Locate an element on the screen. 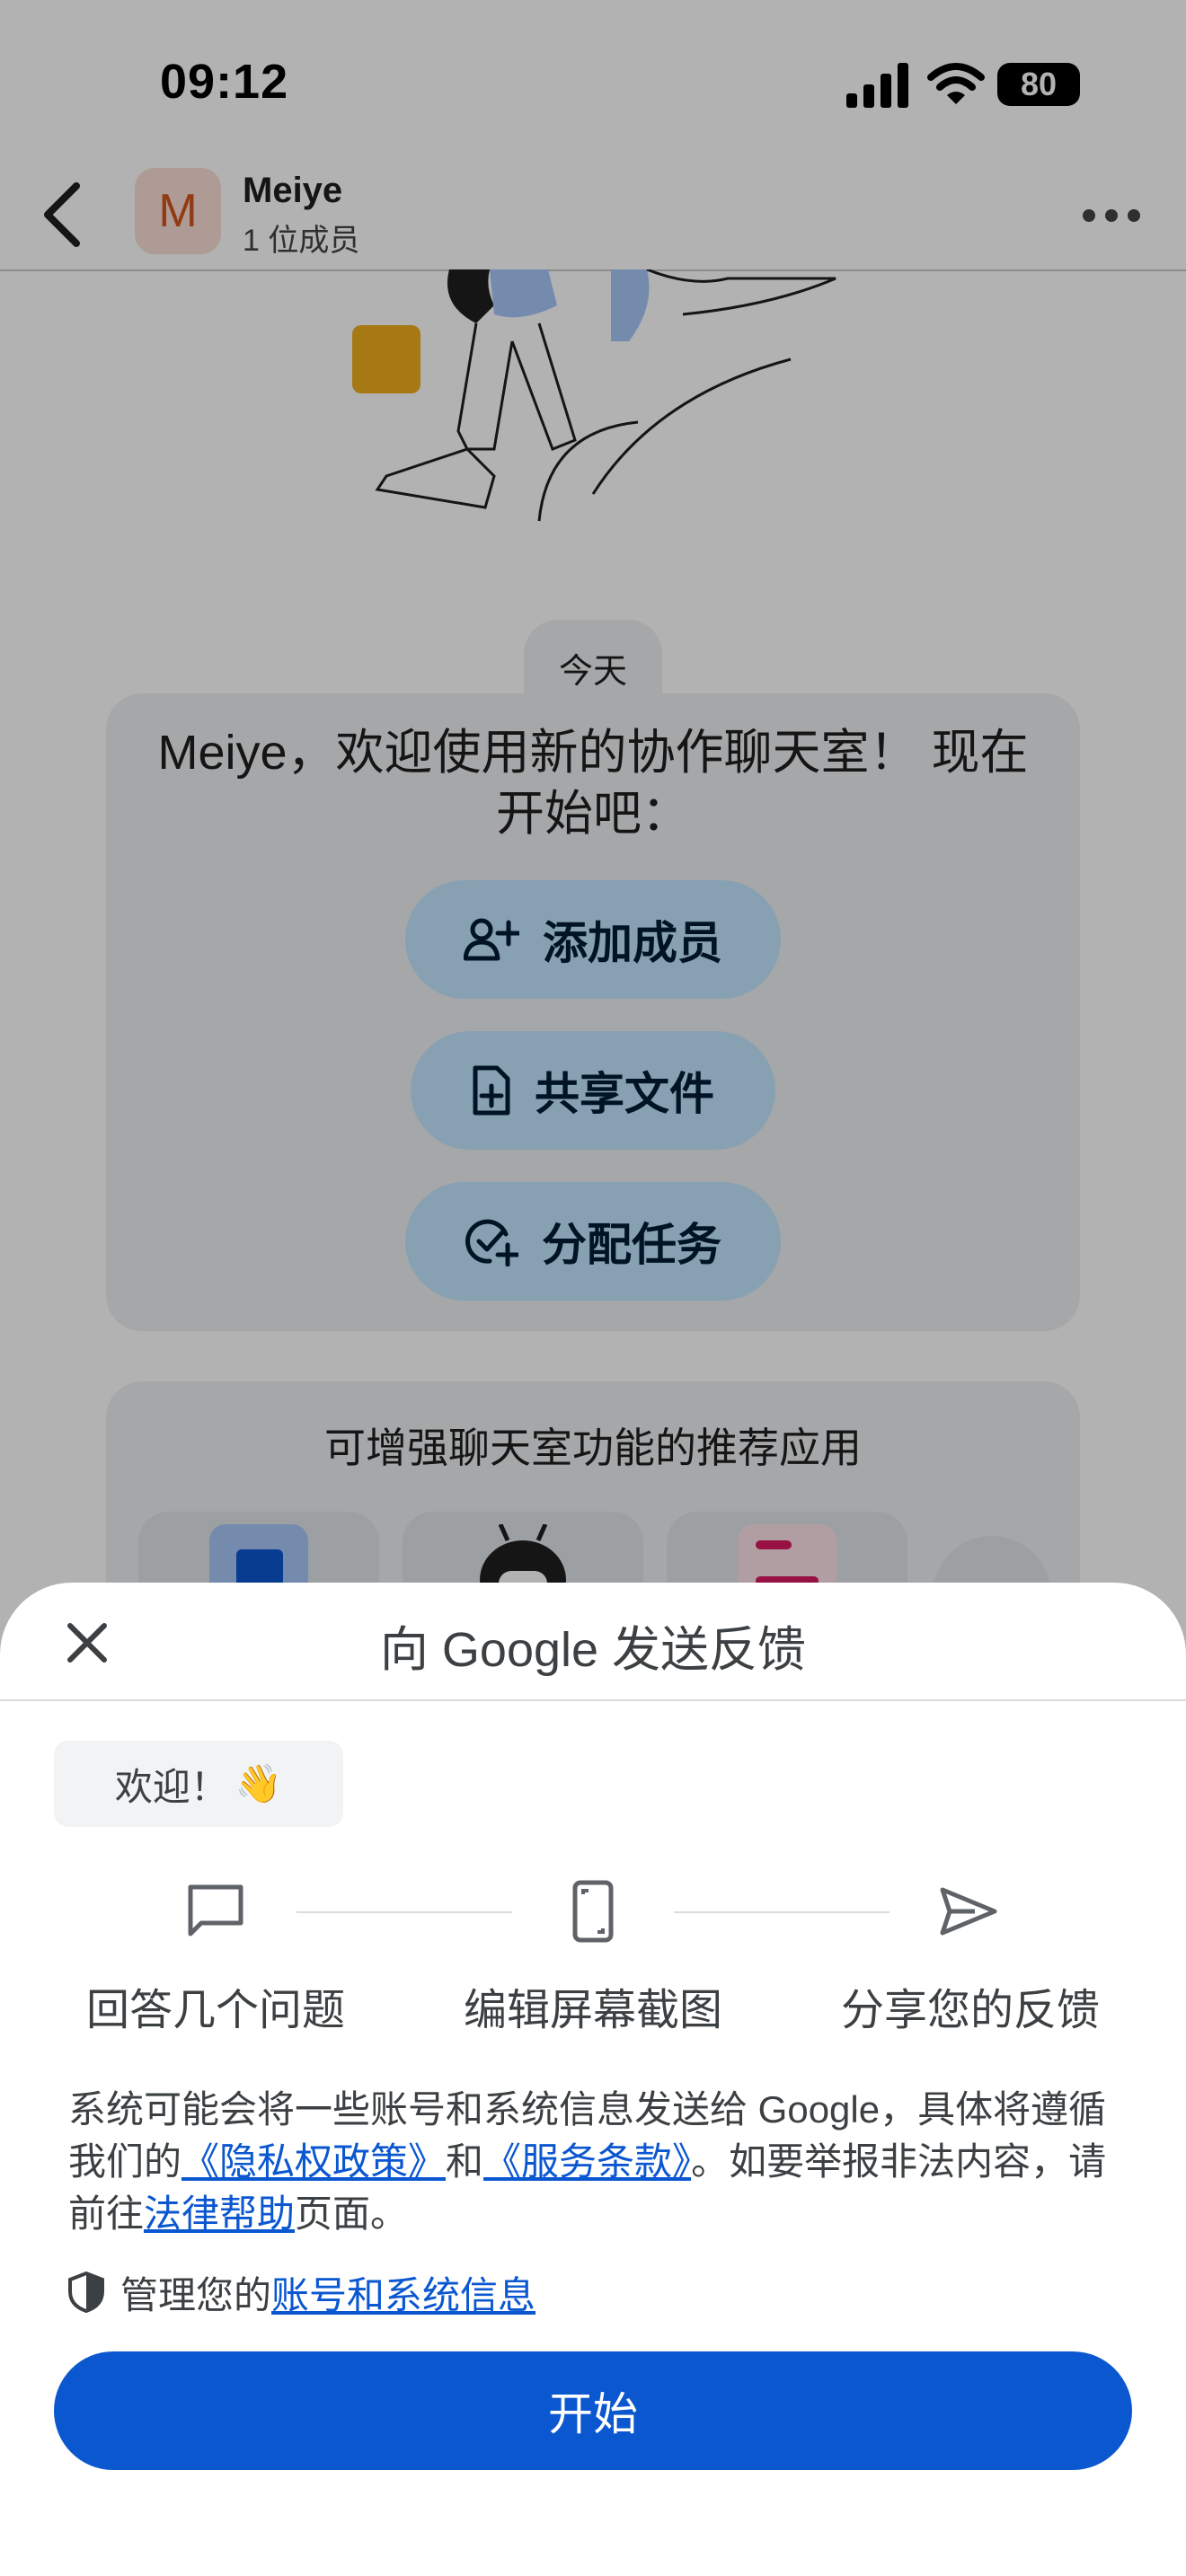 The height and width of the screenshot is (2576, 1186). step-label-share: 分享您的反馈 is located at coordinates (970, 2010).